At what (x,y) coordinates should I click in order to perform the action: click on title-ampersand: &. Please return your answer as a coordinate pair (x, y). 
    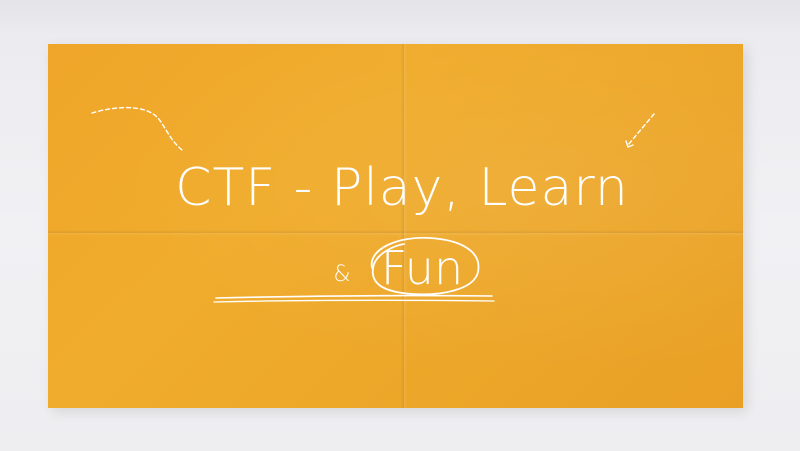
    Looking at the image, I should click on (341, 274).